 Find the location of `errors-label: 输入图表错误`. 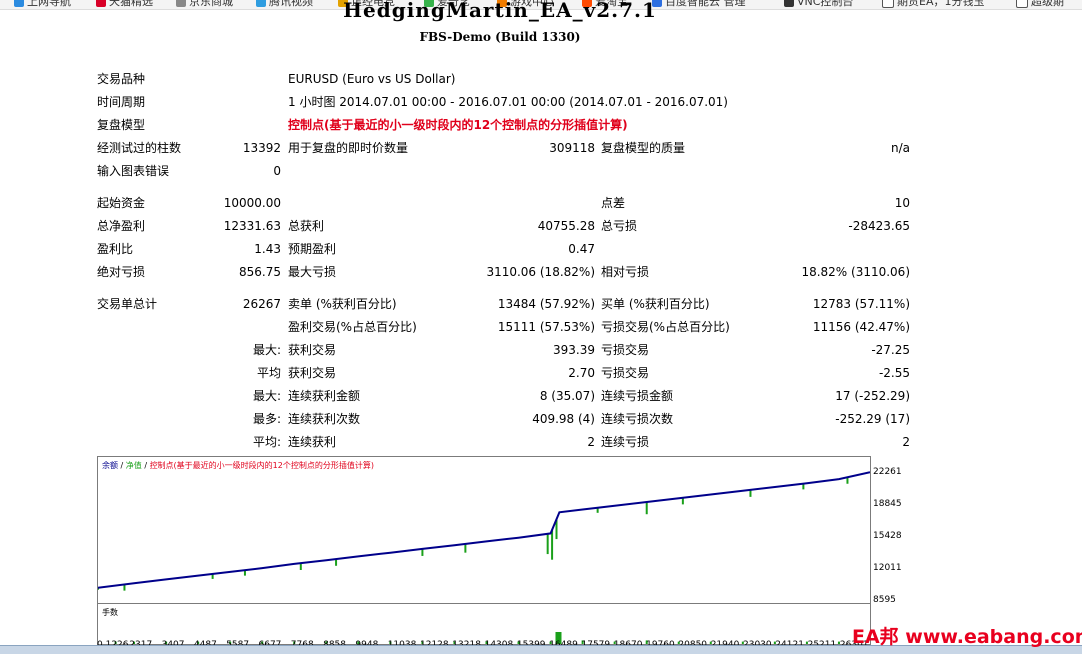

errors-label: 输入图表错误 is located at coordinates (133, 171).